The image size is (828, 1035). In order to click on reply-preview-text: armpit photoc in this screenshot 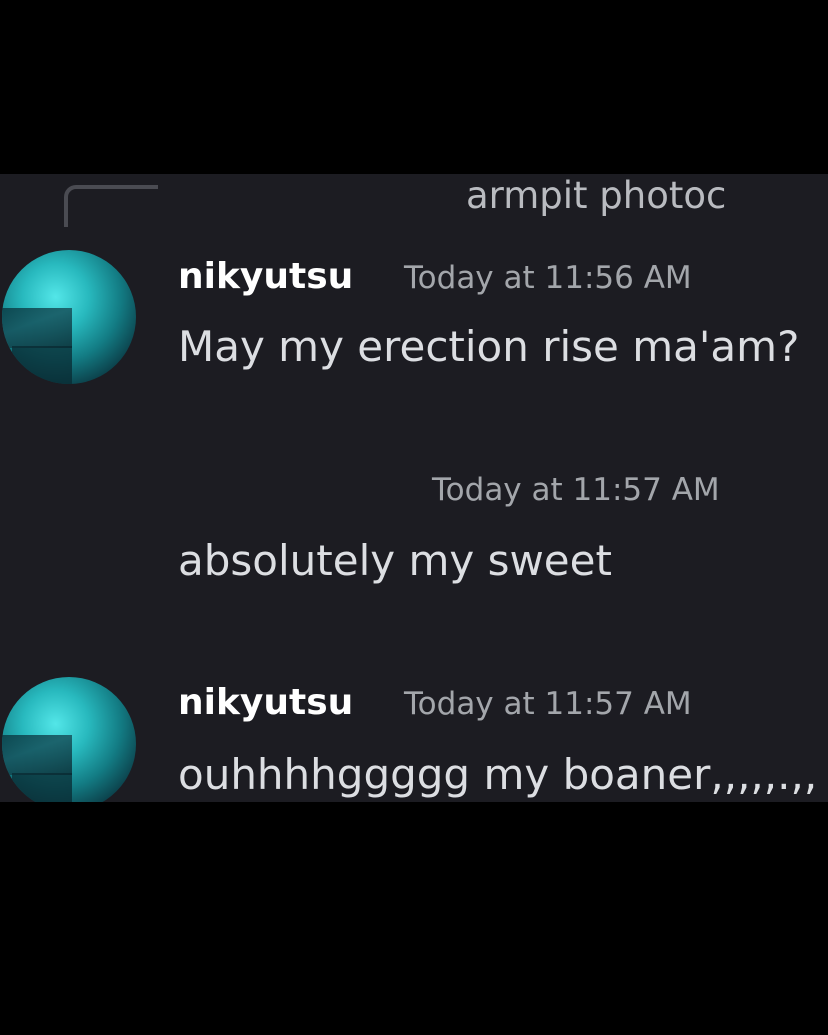, I will do `click(596, 195)`.